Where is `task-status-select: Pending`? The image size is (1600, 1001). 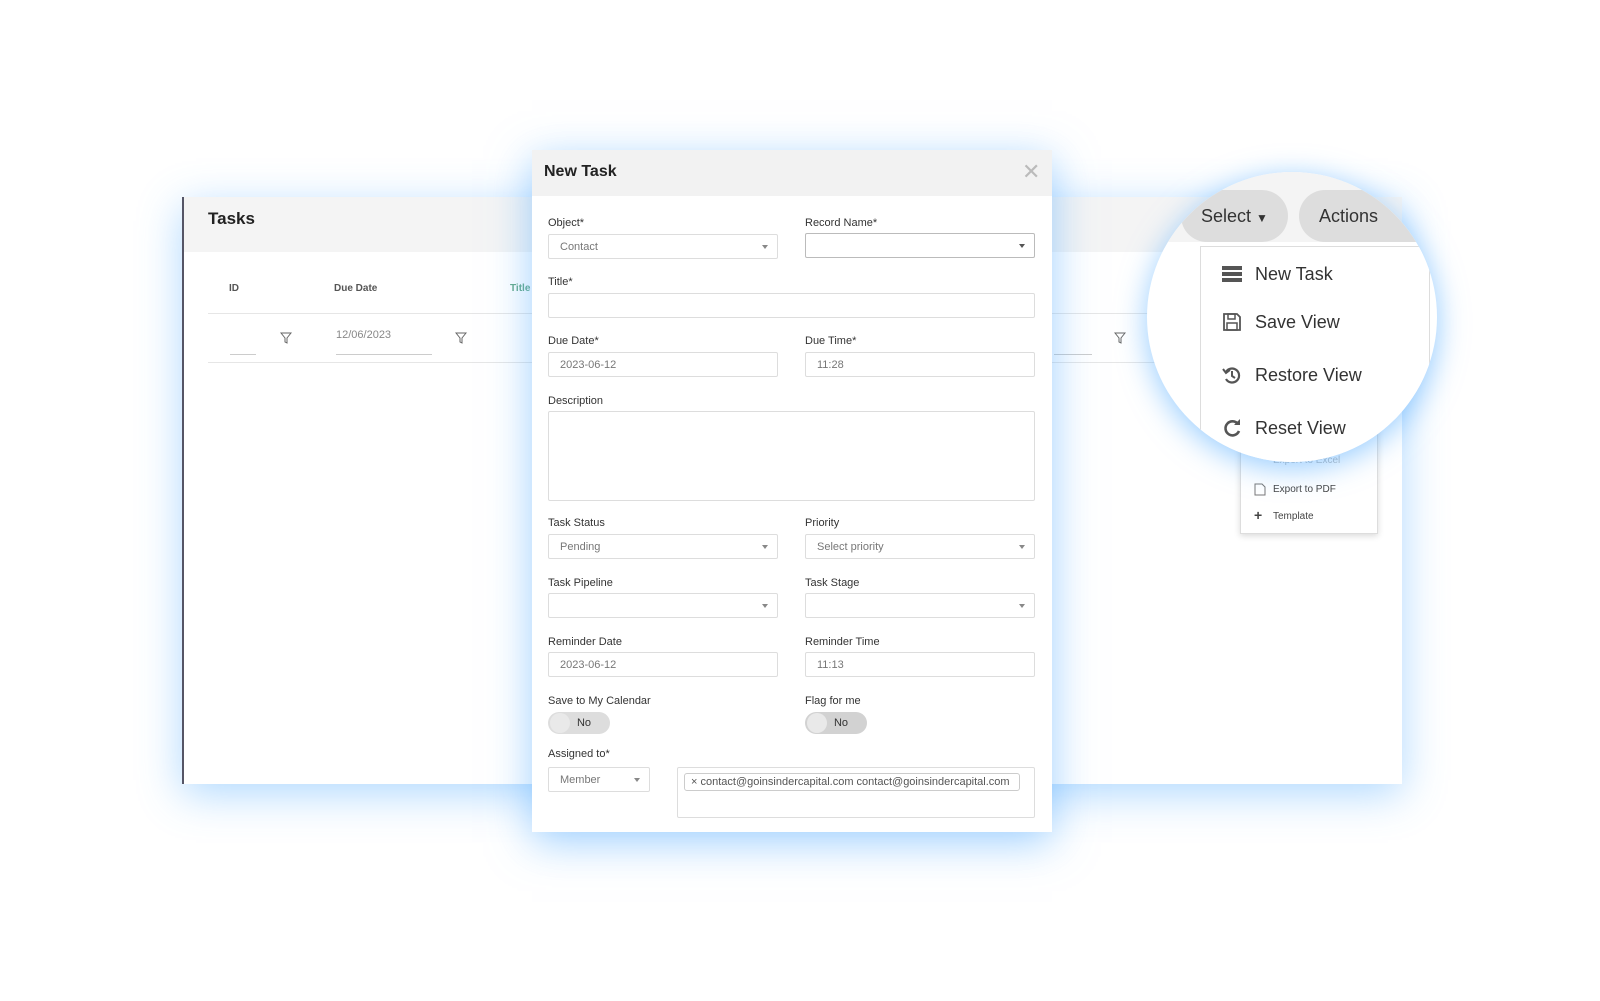 task-status-select: Pending is located at coordinates (663, 546).